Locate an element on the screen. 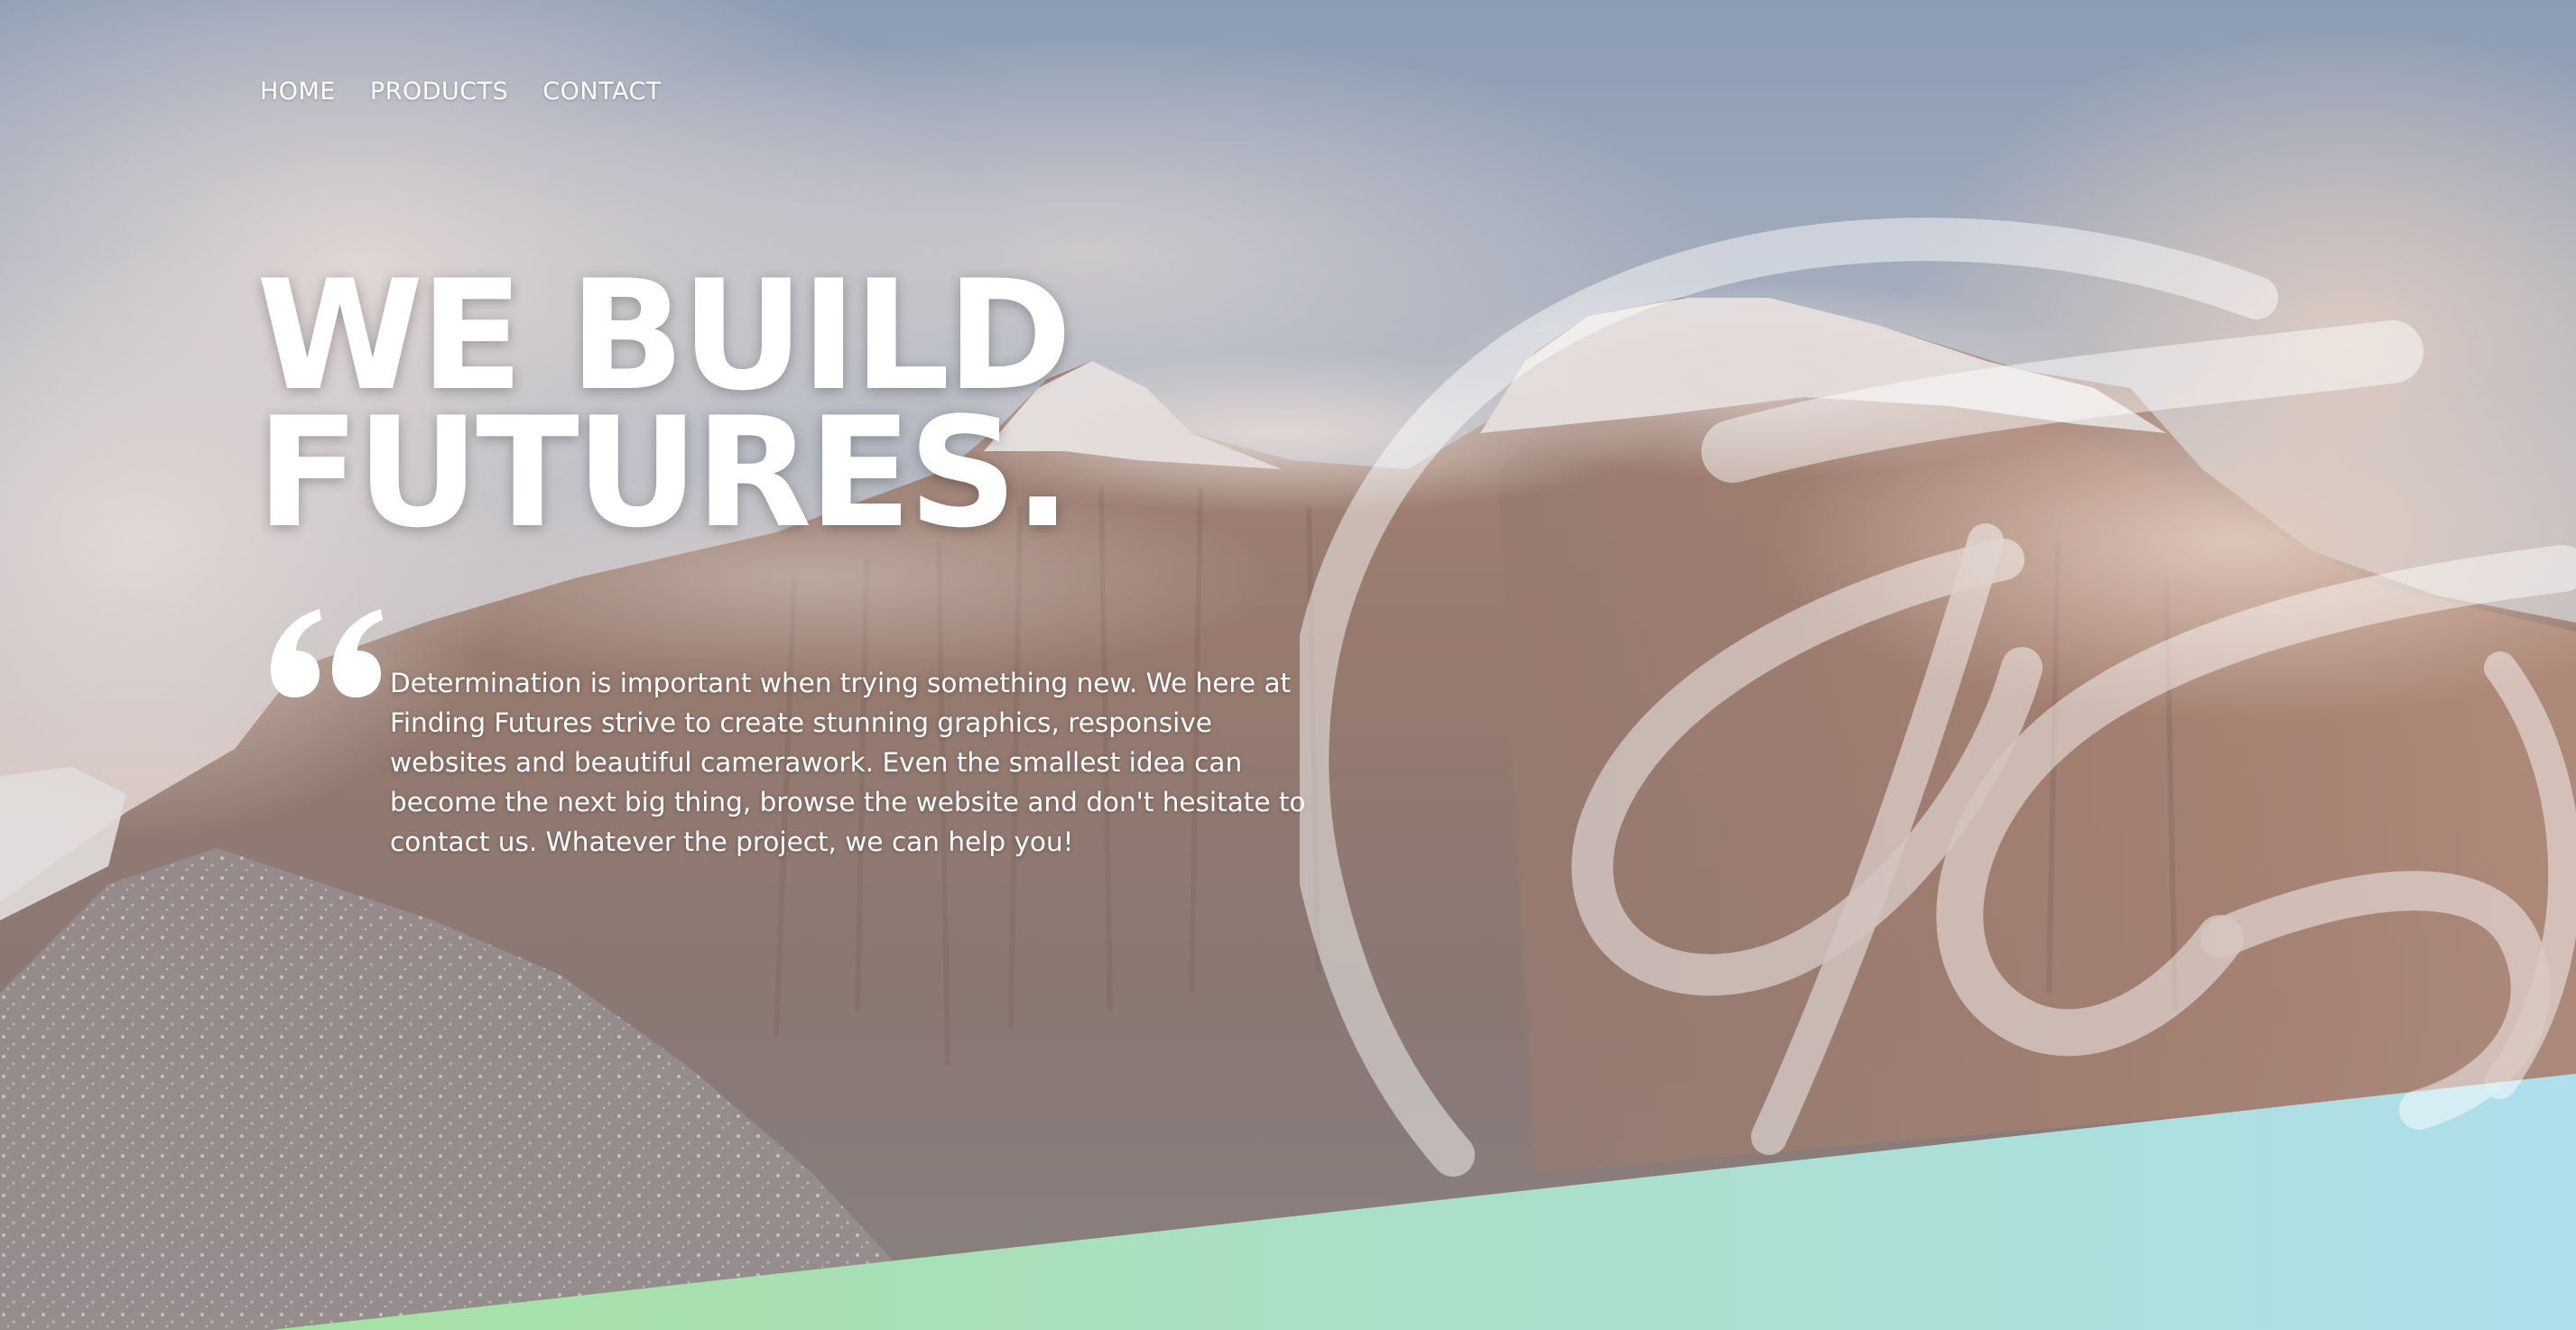 The image size is (2576, 1330). hero-headline: WE BUILD FUTURES. is located at coordinates (664, 411).